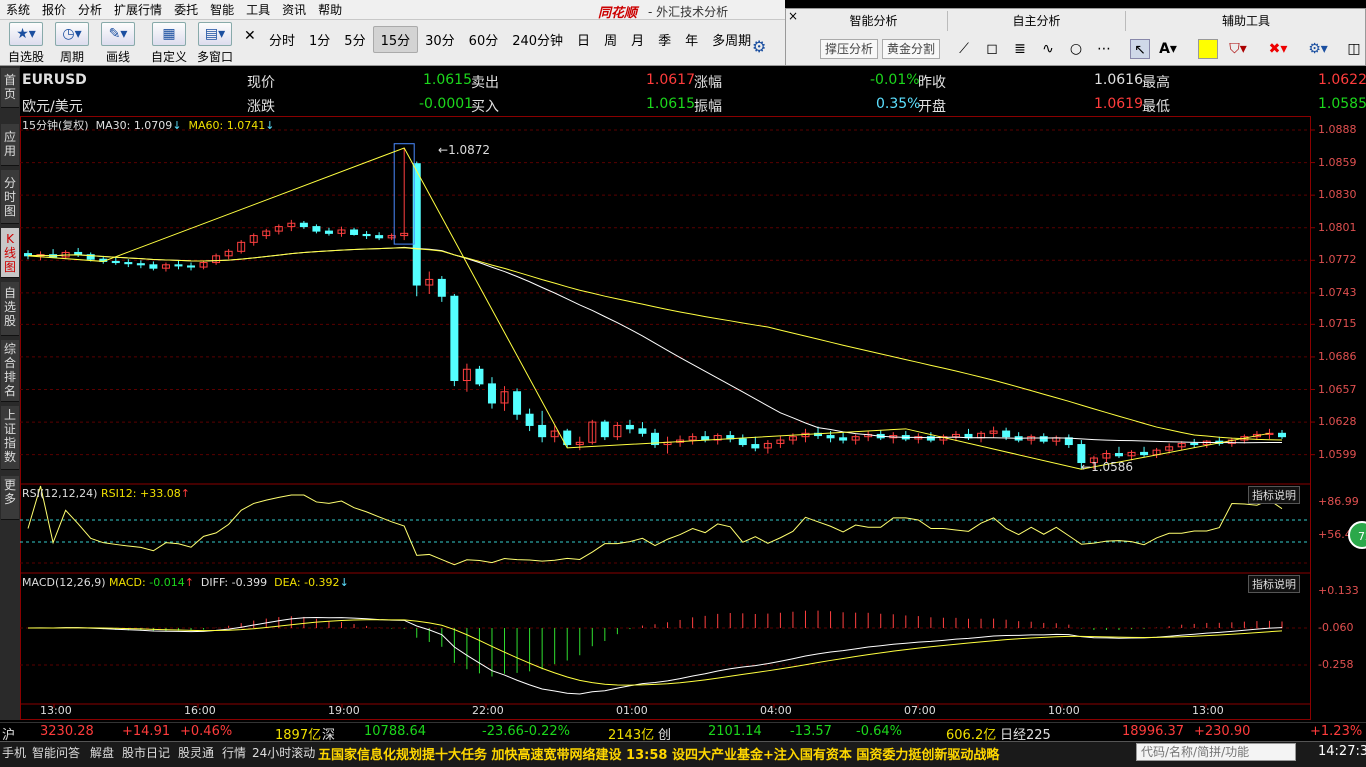 Image resolution: width=1366 pixels, height=767 pixels. I want to click on price-label: 现价, so click(261, 83).